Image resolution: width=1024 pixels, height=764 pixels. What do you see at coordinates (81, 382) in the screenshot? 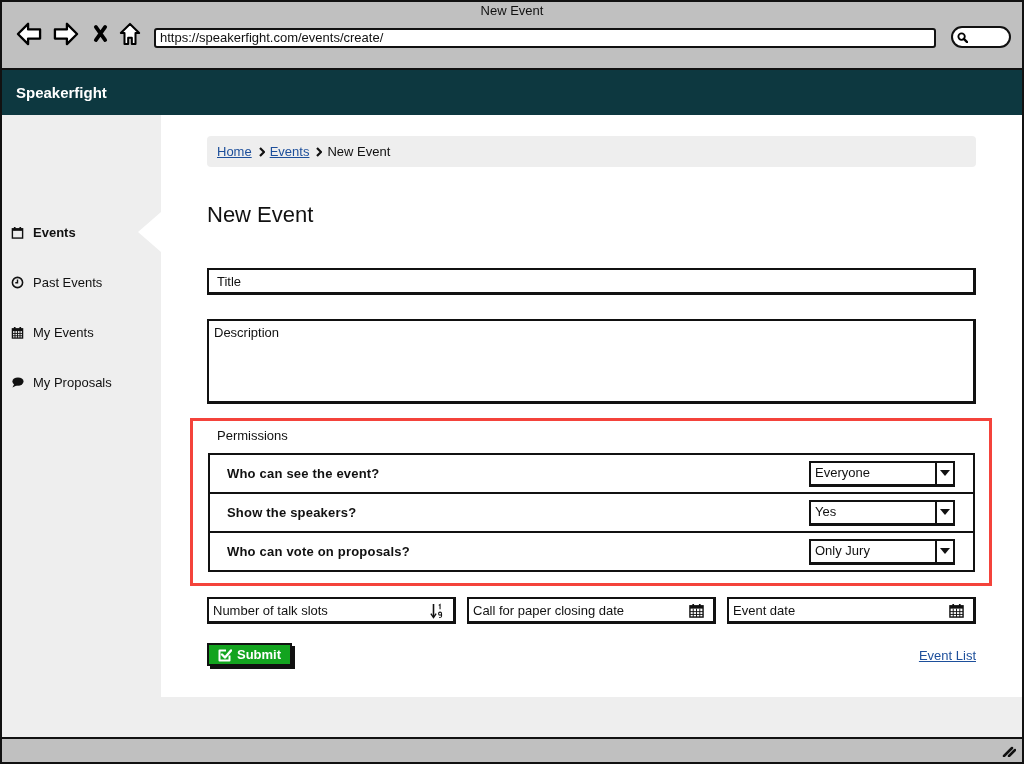
I see `sidebar-item: My Proposals` at bounding box center [81, 382].